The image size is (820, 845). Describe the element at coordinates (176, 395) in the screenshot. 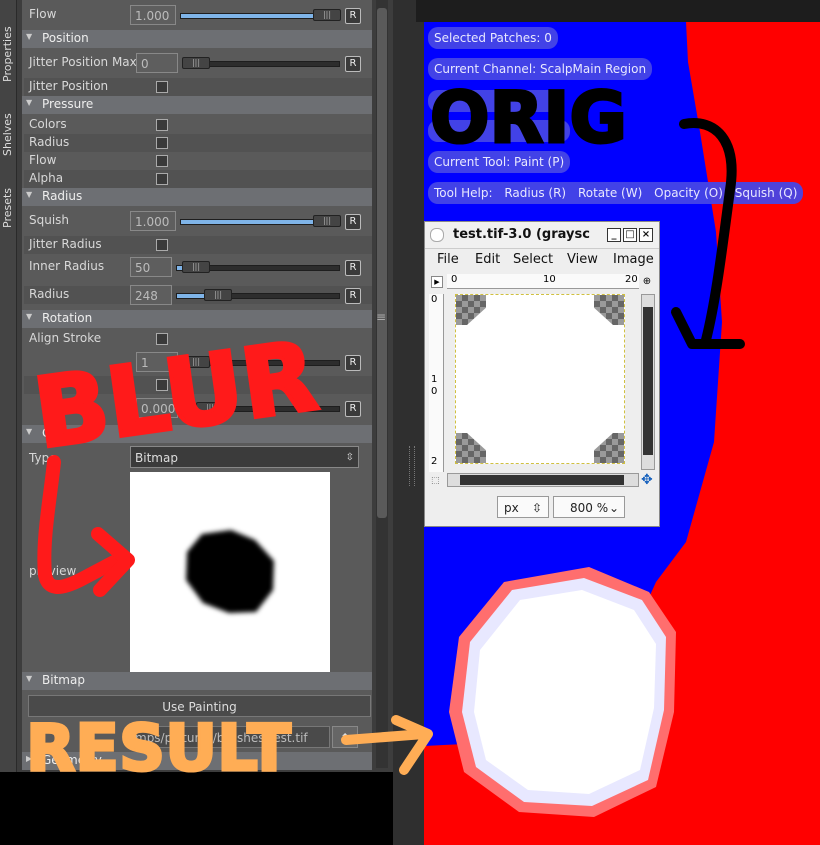

I see `blur-label: BLUR` at that location.